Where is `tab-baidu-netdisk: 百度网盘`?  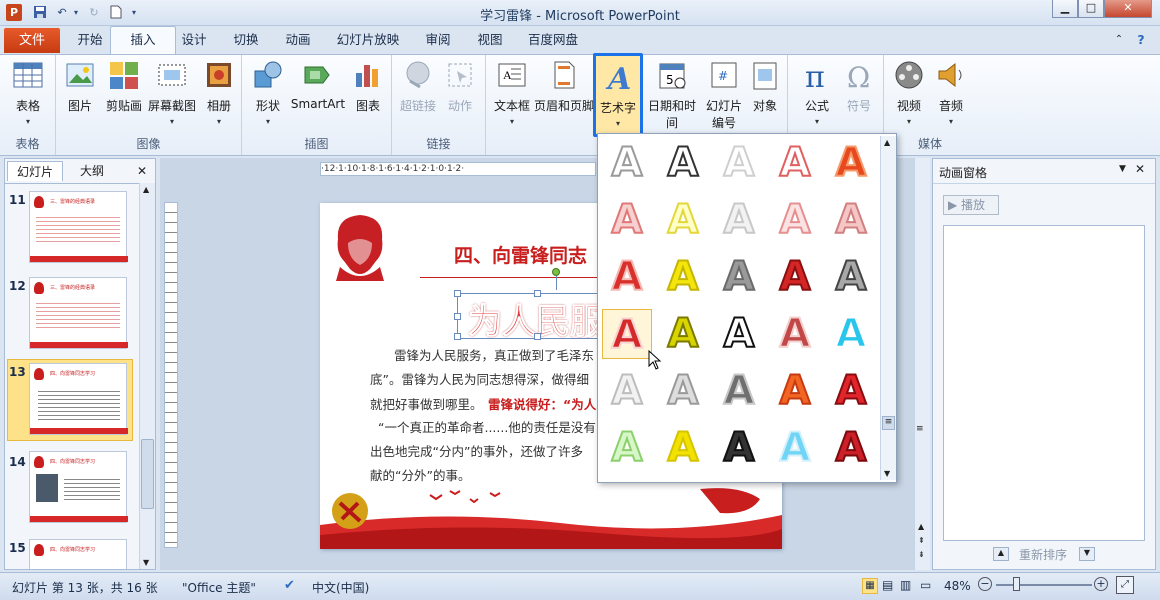 tab-baidu-netdisk: 百度网盘 is located at coordinates (553, 40).